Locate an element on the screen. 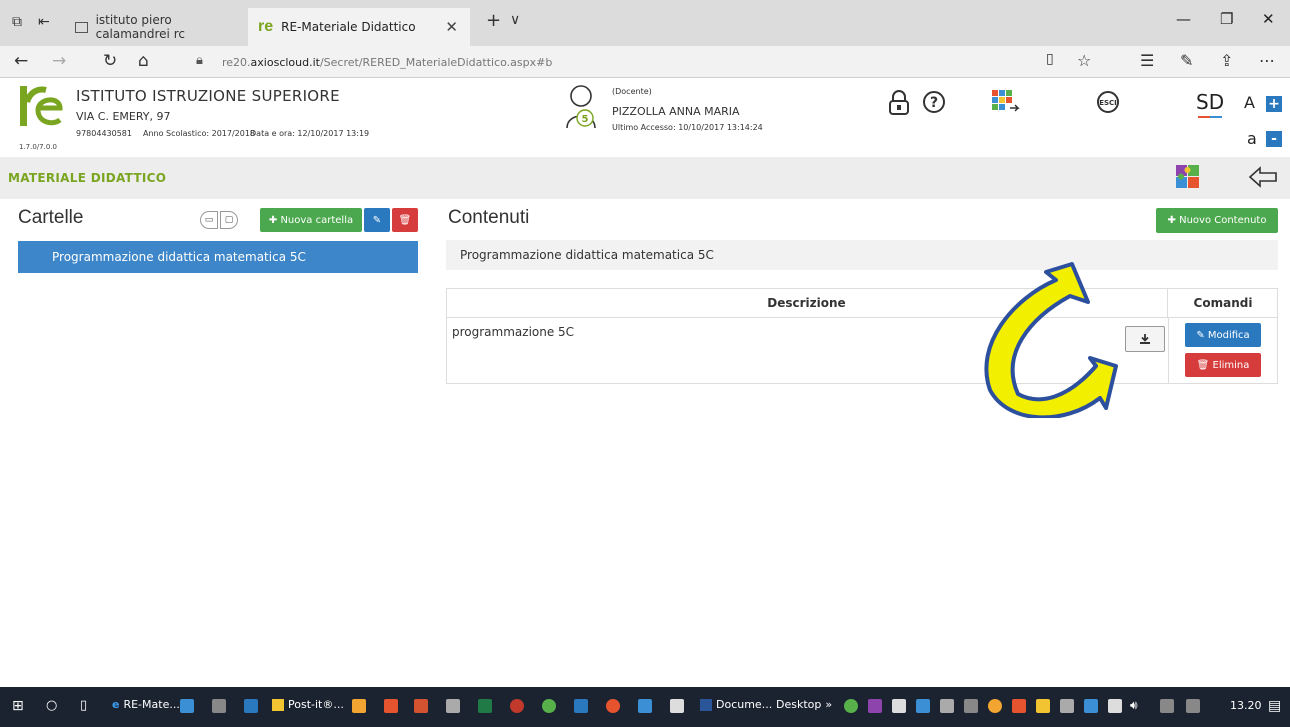 This screenshot has height=727, width=1290. avatar-number: 5 is located at coordinates (585, 119).